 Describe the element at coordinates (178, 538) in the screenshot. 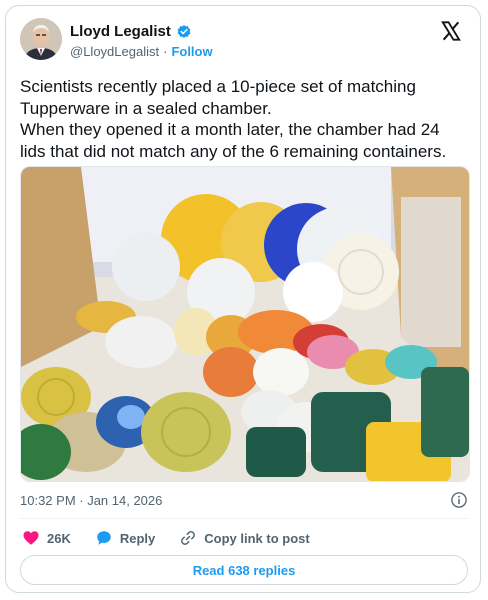

I see `action-bar: 26K Reply Copy link to post` at that location.